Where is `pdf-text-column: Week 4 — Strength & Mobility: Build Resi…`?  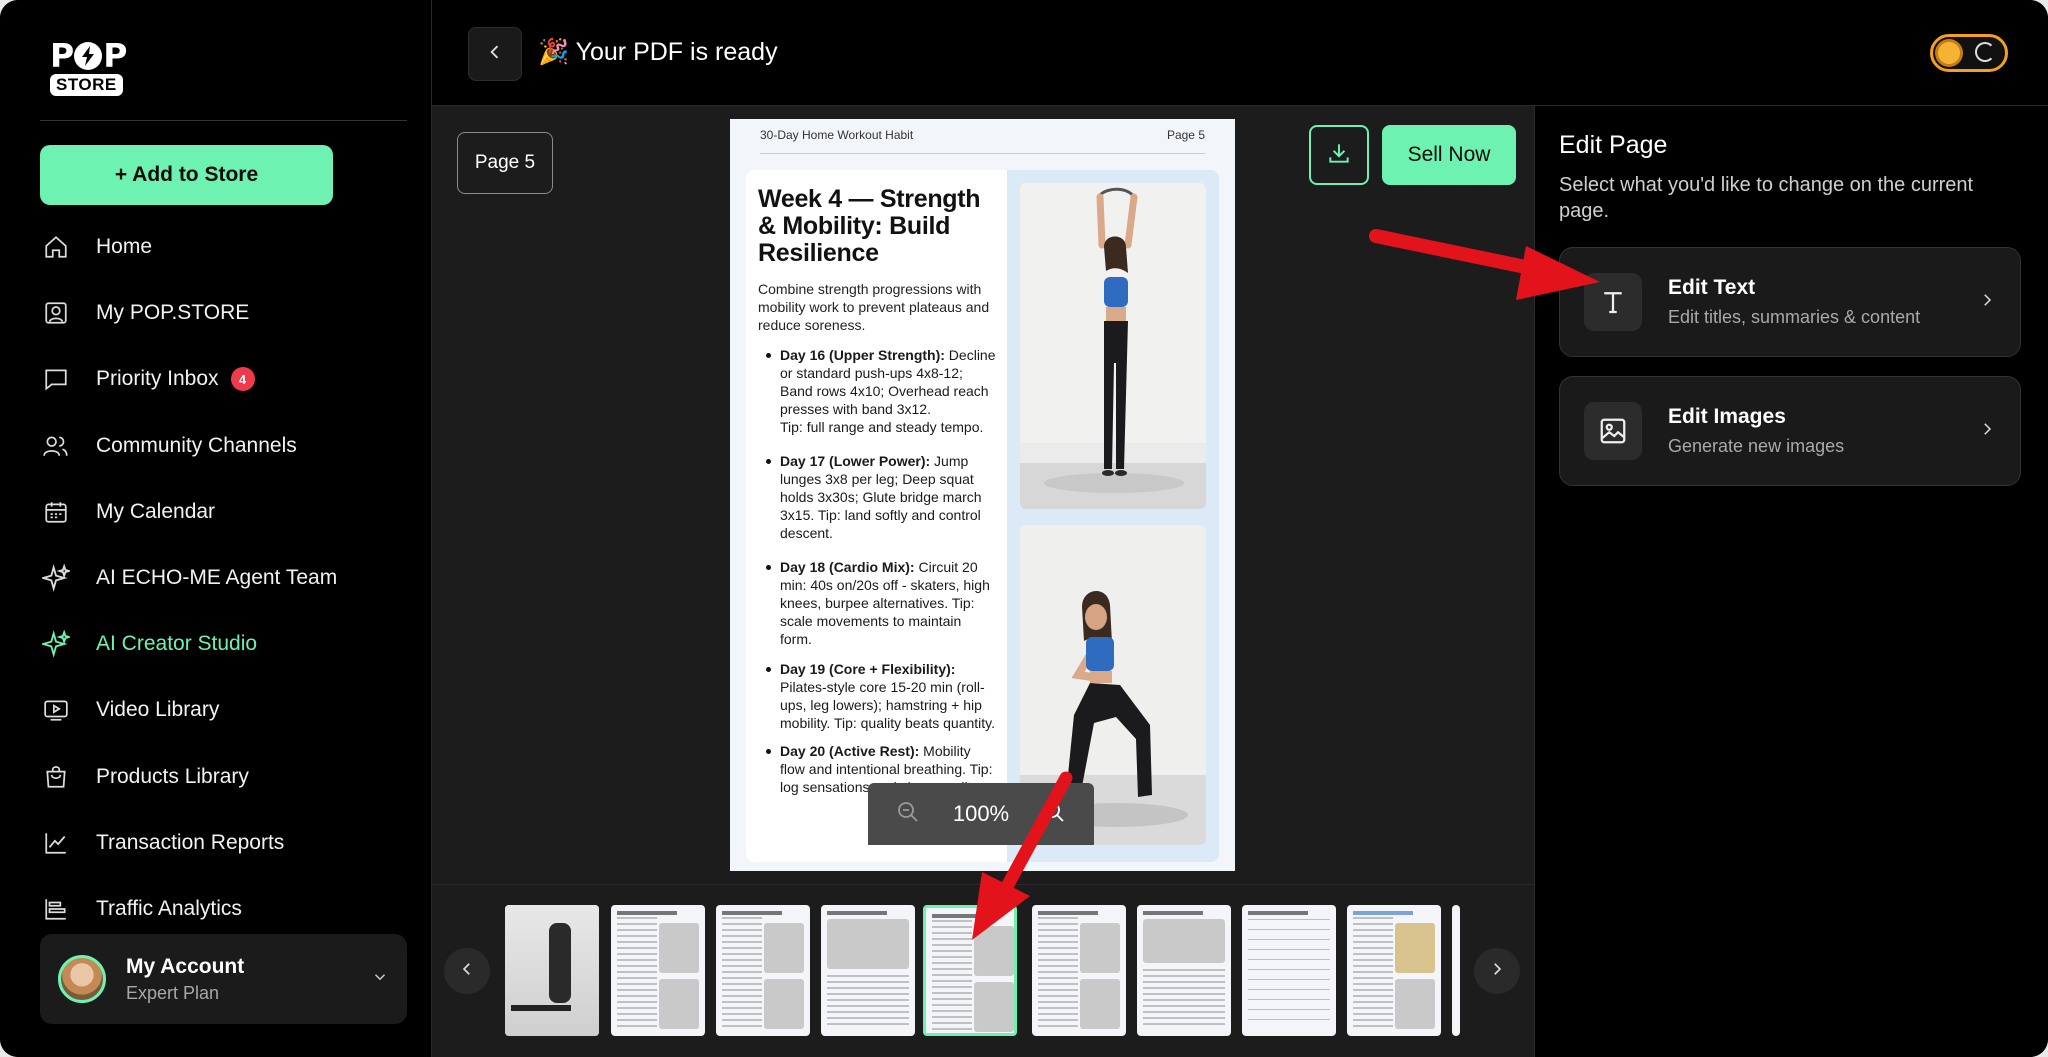 pdf-text-column: Week 4 — Strength & Mobility: Build Resi… is located at coordinates (876, 516).